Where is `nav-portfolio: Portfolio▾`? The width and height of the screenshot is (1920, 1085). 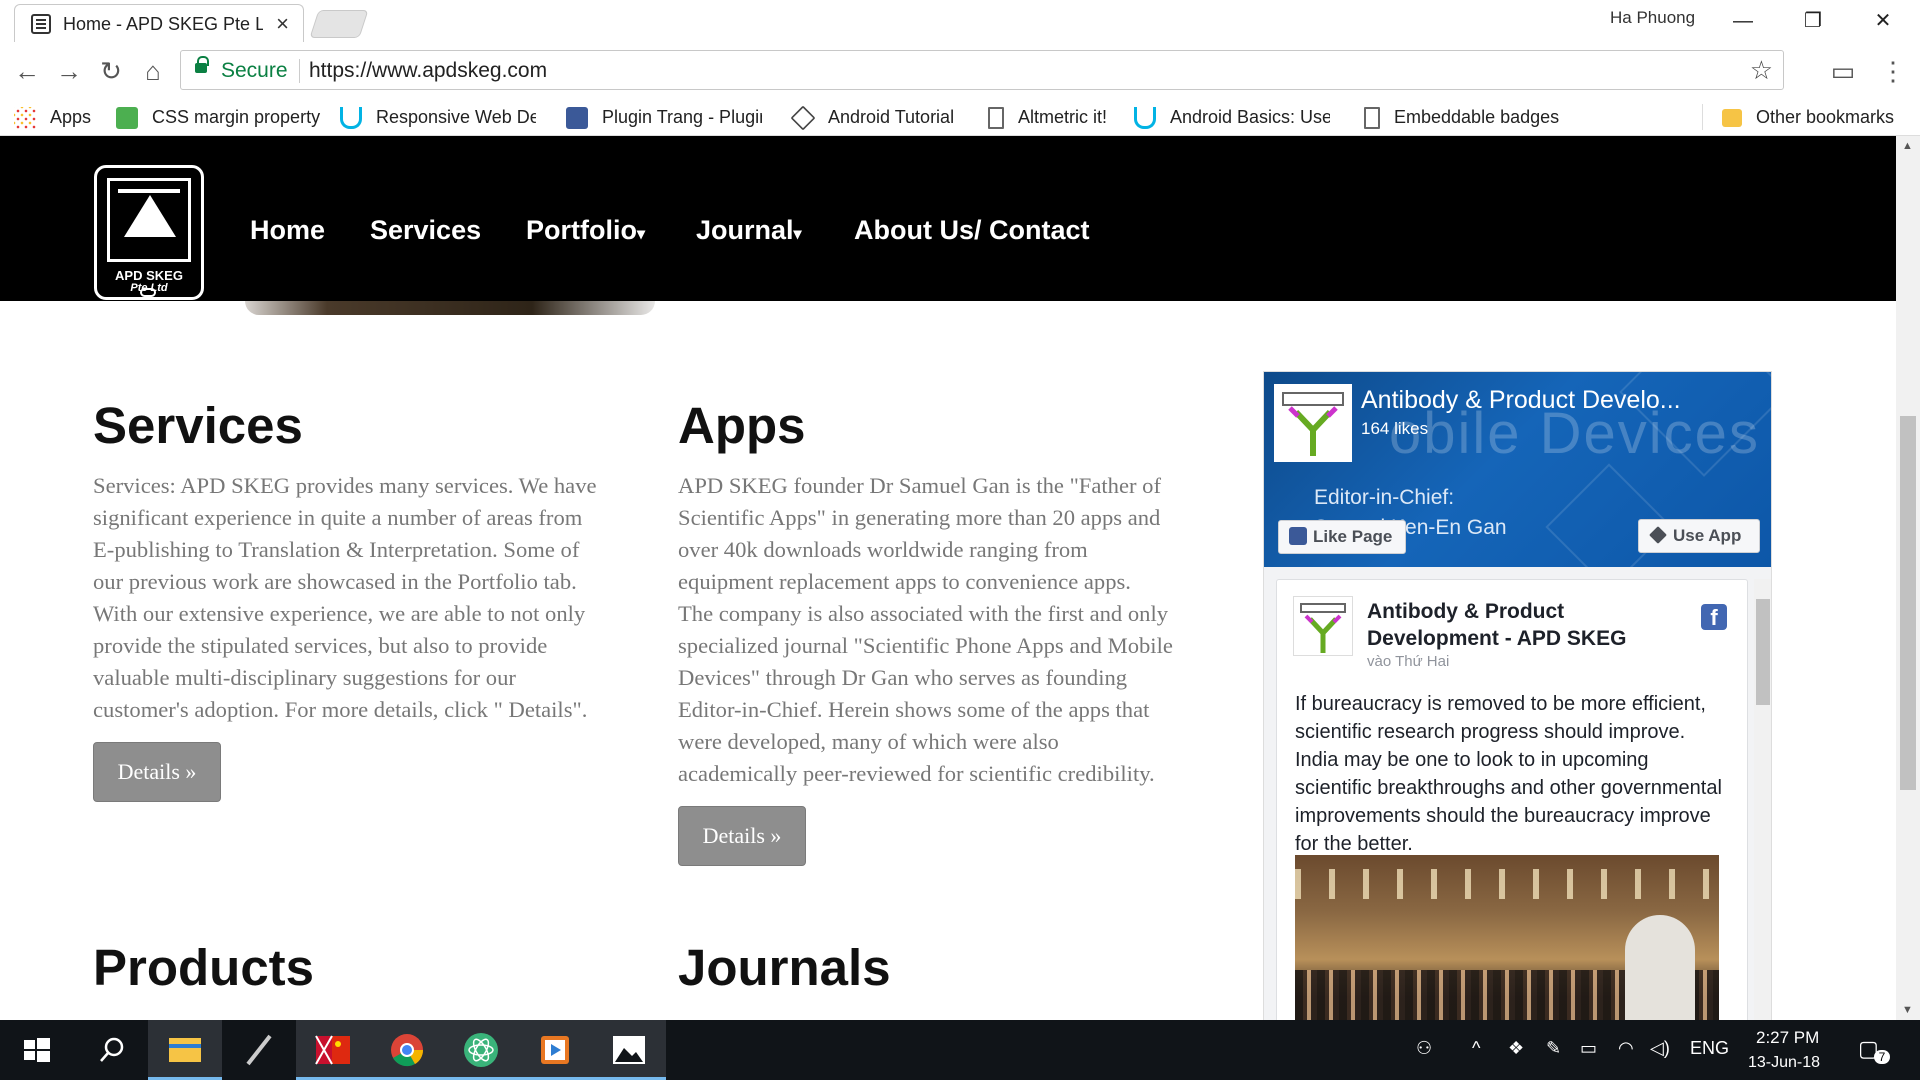 nav-portfolio: Portfolio▾ is located at coordinates (585, 230).